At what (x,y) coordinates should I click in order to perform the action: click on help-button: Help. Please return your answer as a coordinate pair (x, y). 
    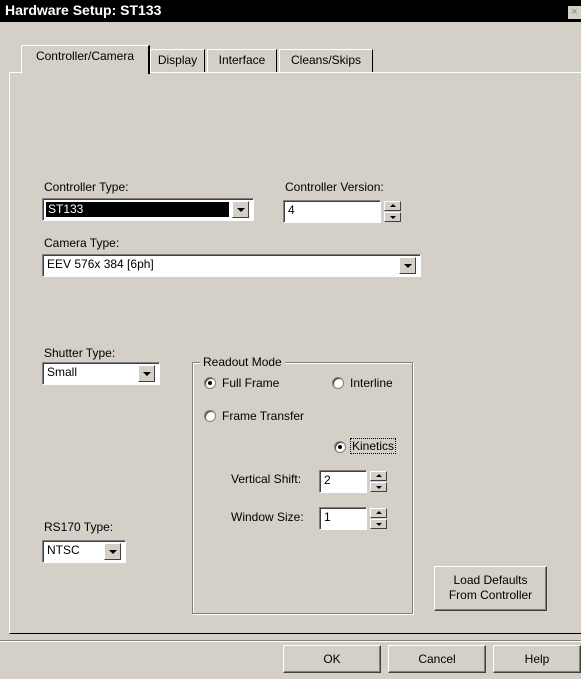
    Looking at the image, I should click on (537, 659).